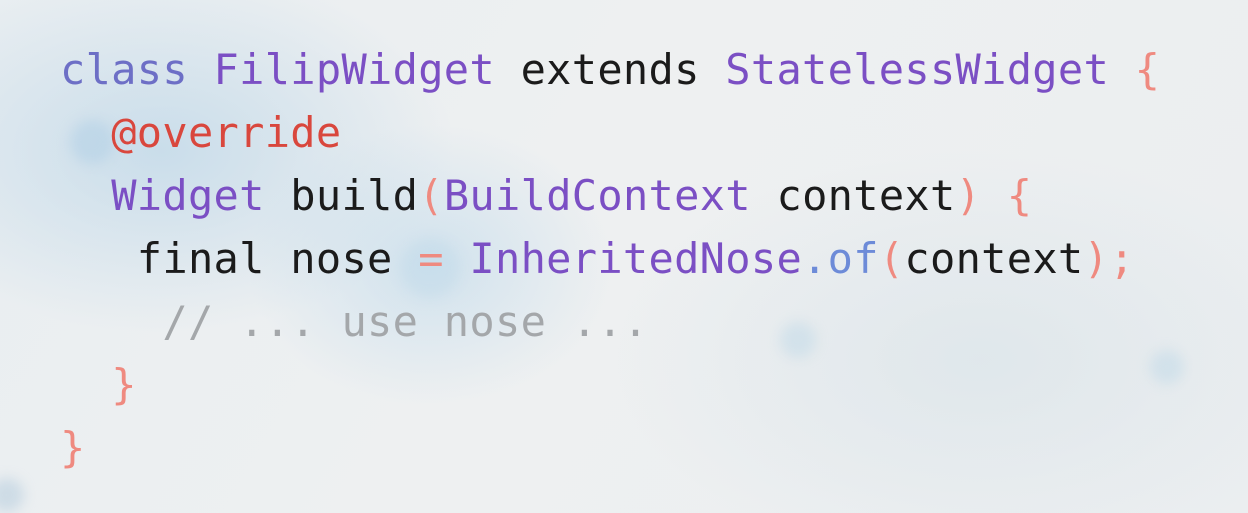 The image size is (1248, 513). Describe the element at coordinates (226, 132) in the screenshot. I see `annotation-token: @override` at that location.